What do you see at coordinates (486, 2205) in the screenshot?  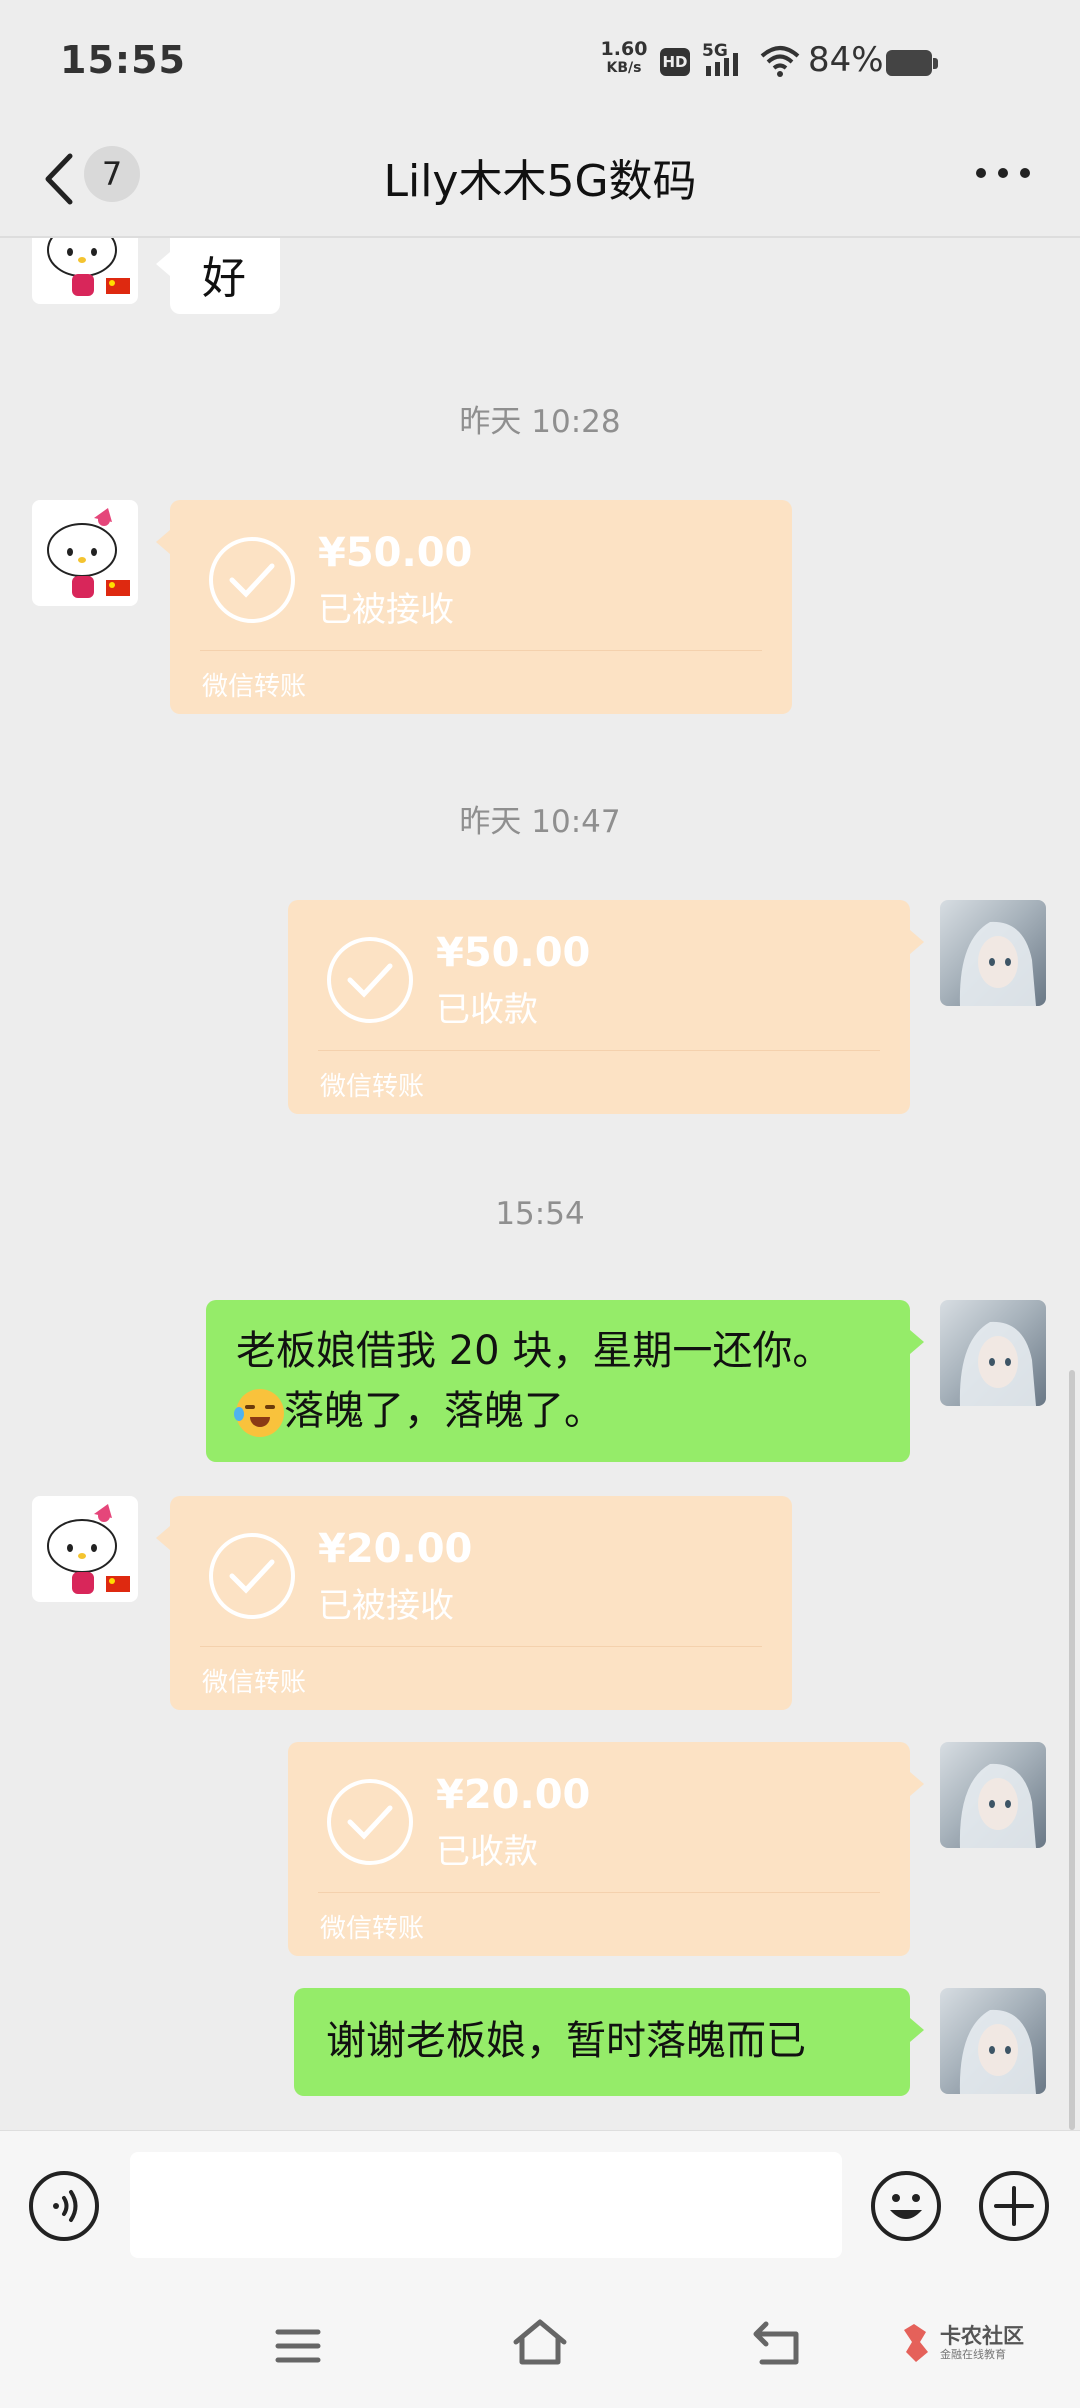 I see `message-input` at bounding box center [486, 2205].